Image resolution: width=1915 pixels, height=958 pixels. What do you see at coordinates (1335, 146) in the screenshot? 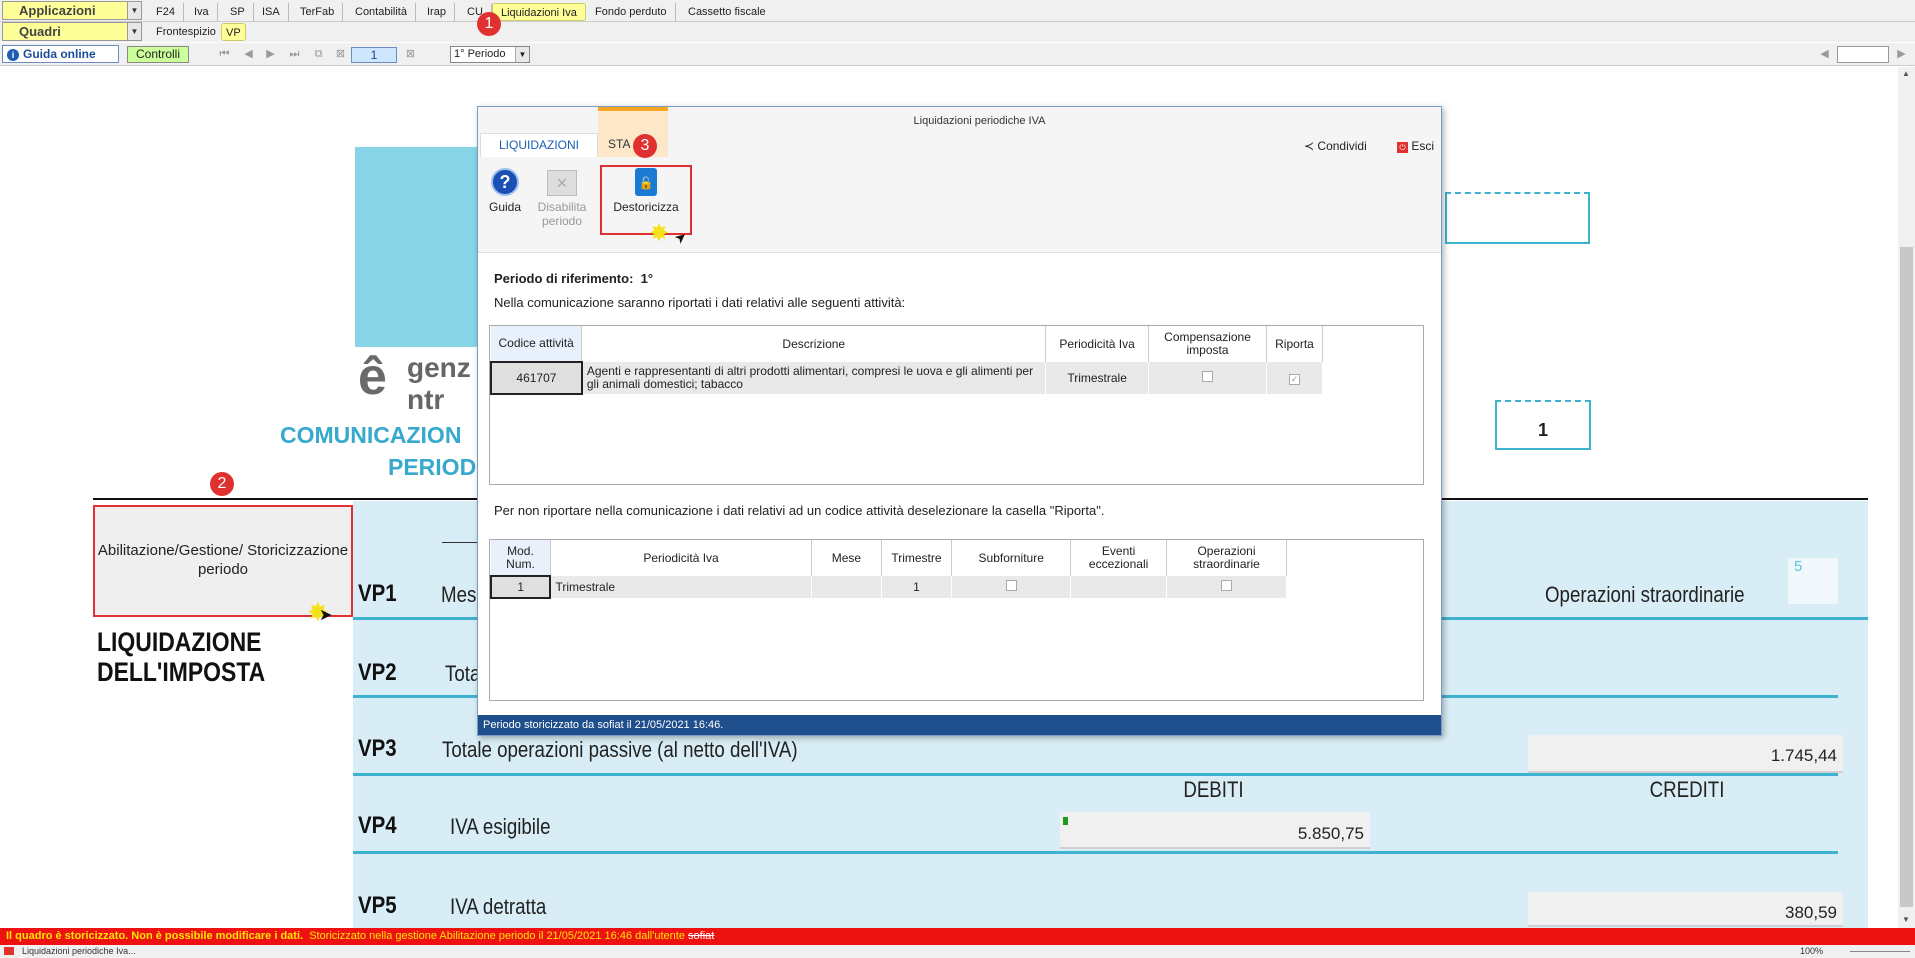
I see `condividi-button: ≺ Condividi` at bounding box center [1335, 146].